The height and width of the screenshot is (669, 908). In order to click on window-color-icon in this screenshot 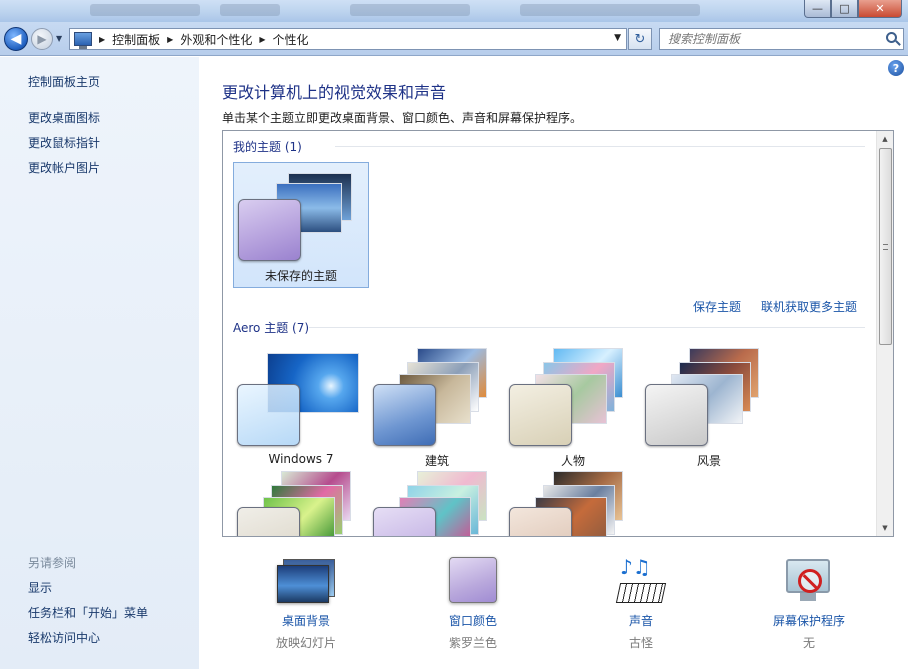, I will do `click(473, 581)`.